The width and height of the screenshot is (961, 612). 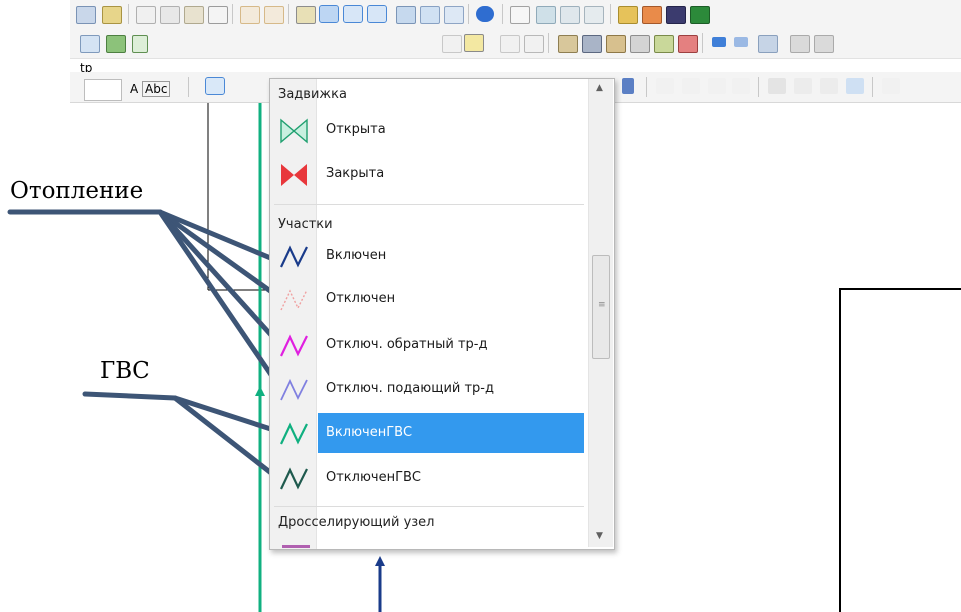 I want to click on hot-water-off-label: ОтключенГВС, so click(x=374, y=477).